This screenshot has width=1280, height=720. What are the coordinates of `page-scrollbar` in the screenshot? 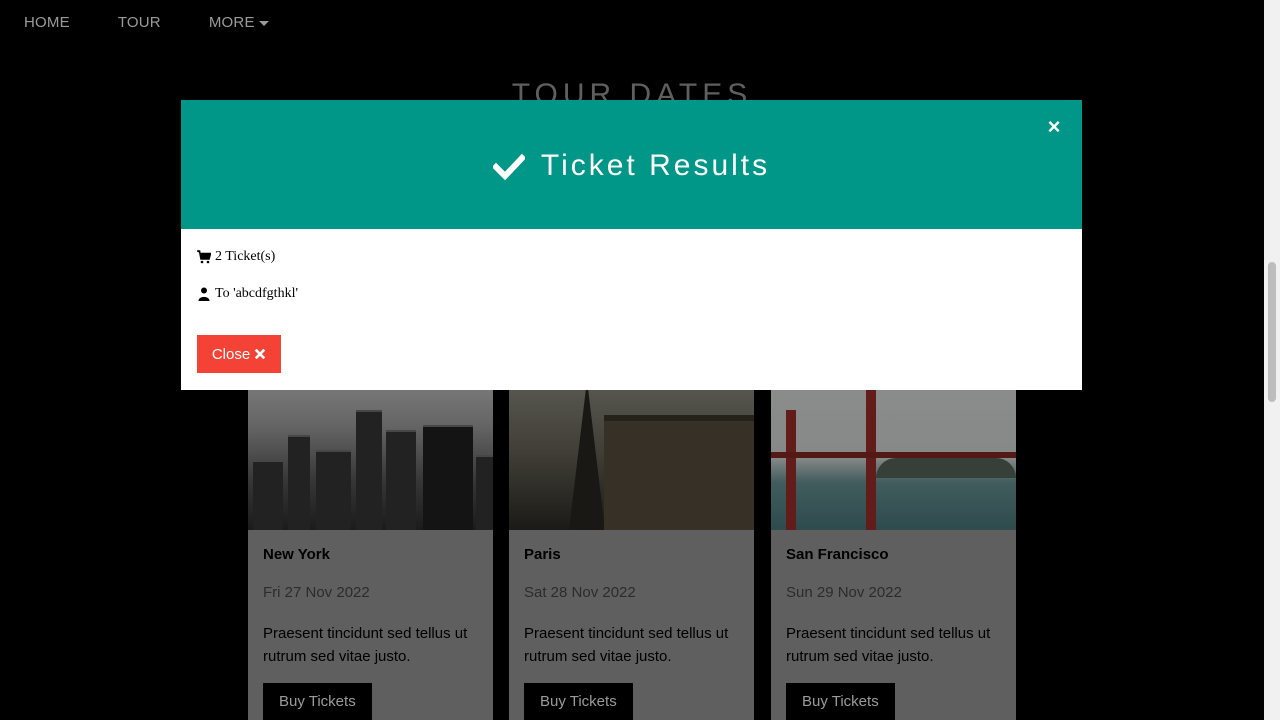 It's located at (1272, 360).